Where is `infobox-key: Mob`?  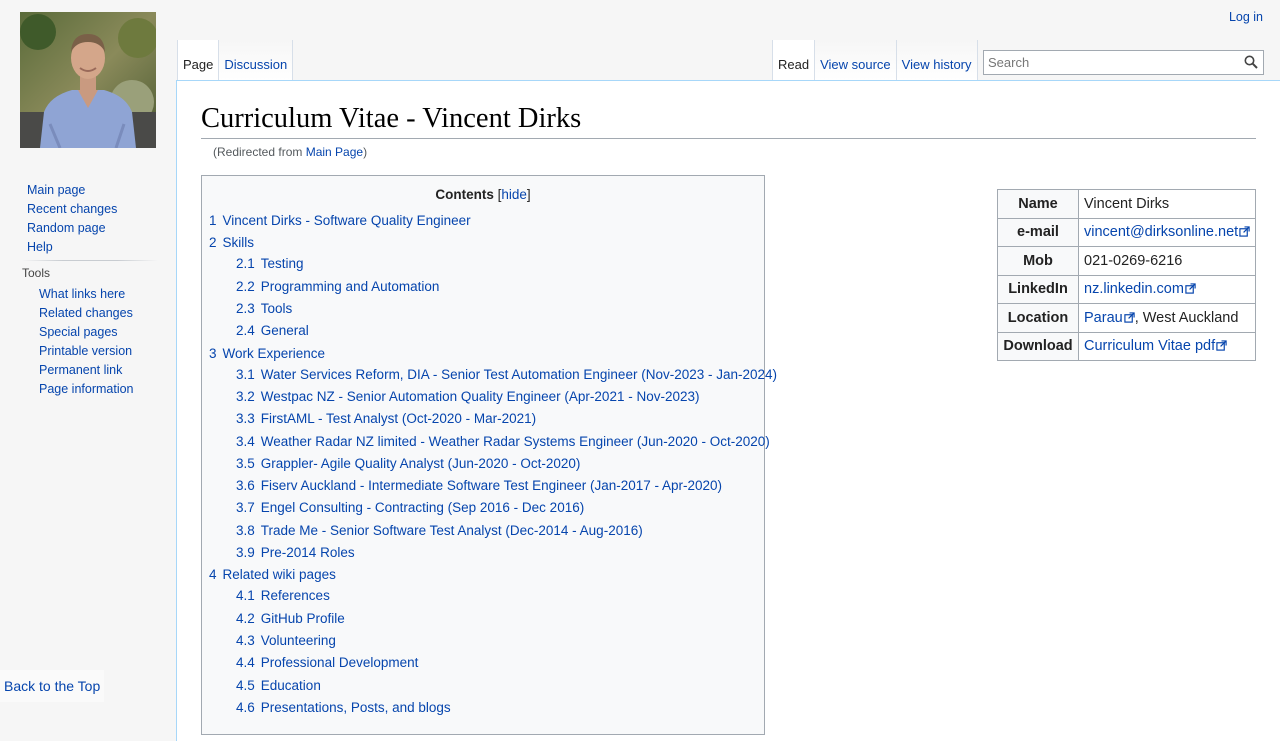 infobox-key: Mob is located at coordinates (1038, 261).